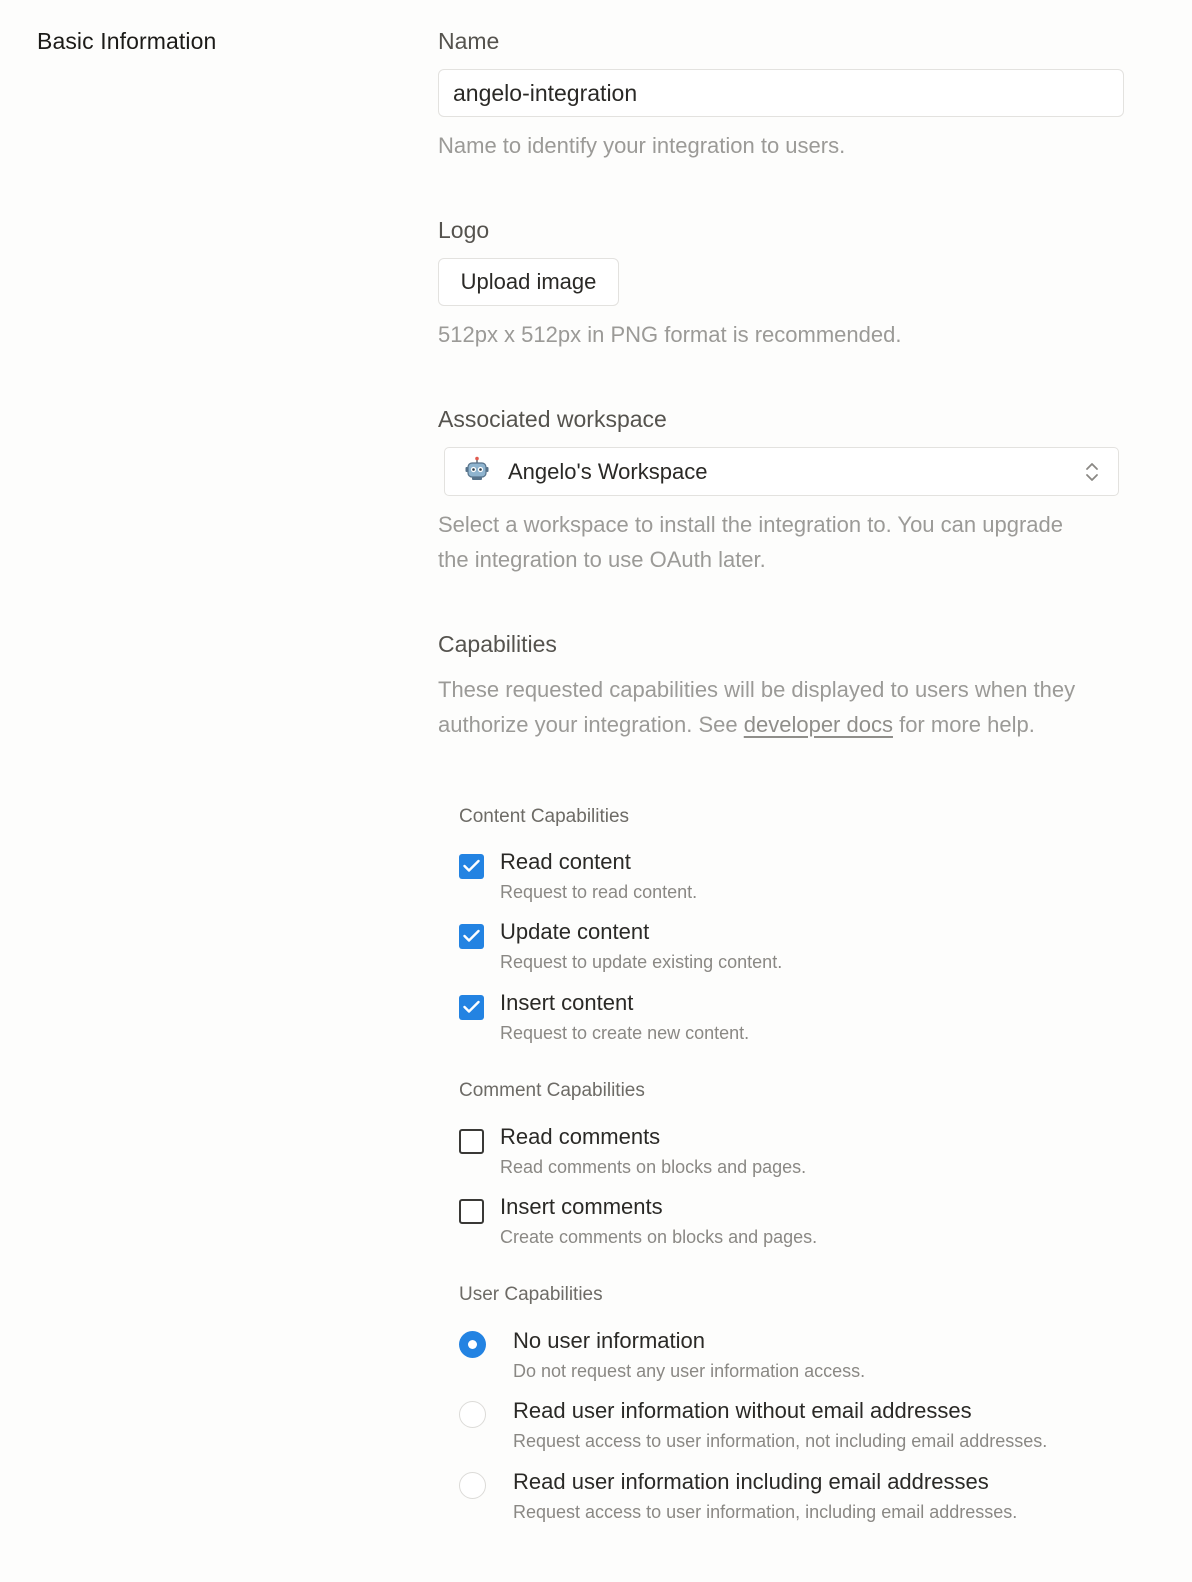  I want to click on logo-label: Logo, so click(464, 230).